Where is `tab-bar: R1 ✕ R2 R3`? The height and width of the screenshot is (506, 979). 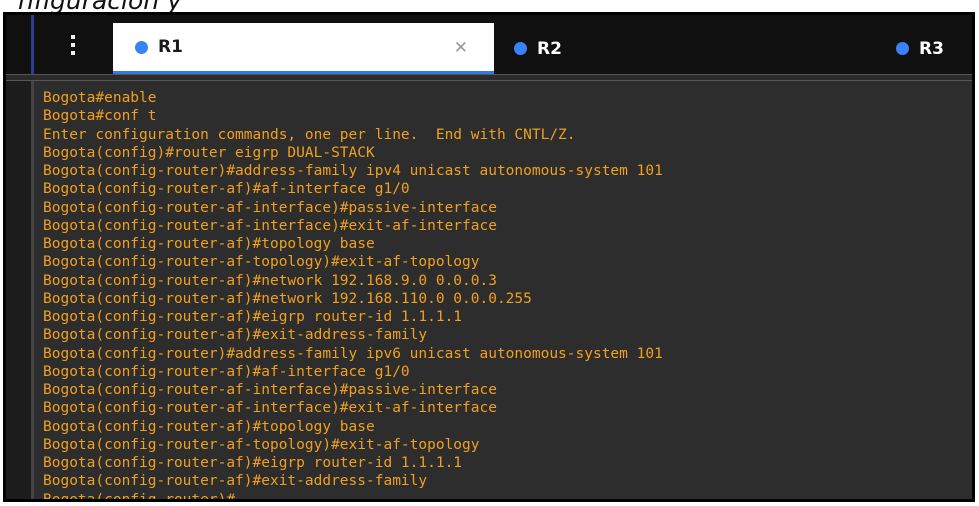
tab-bar: R1 ✕ R2 R3 is located at coordinates (489, 44).